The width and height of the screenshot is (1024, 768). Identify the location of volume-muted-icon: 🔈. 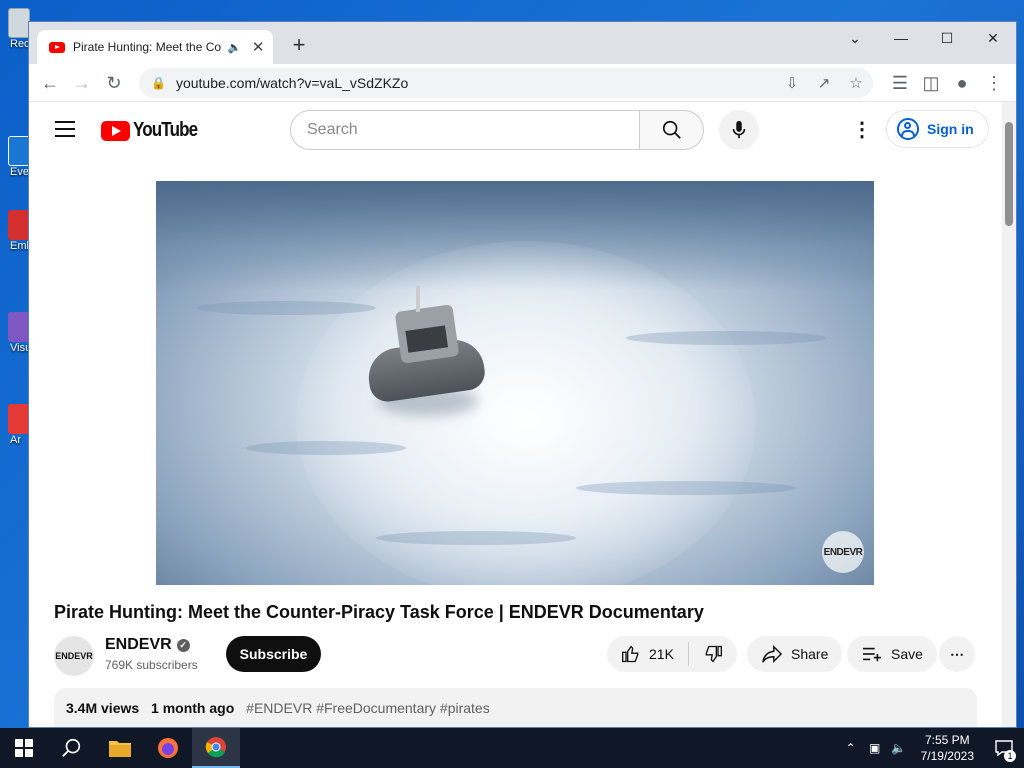
(899, 748).